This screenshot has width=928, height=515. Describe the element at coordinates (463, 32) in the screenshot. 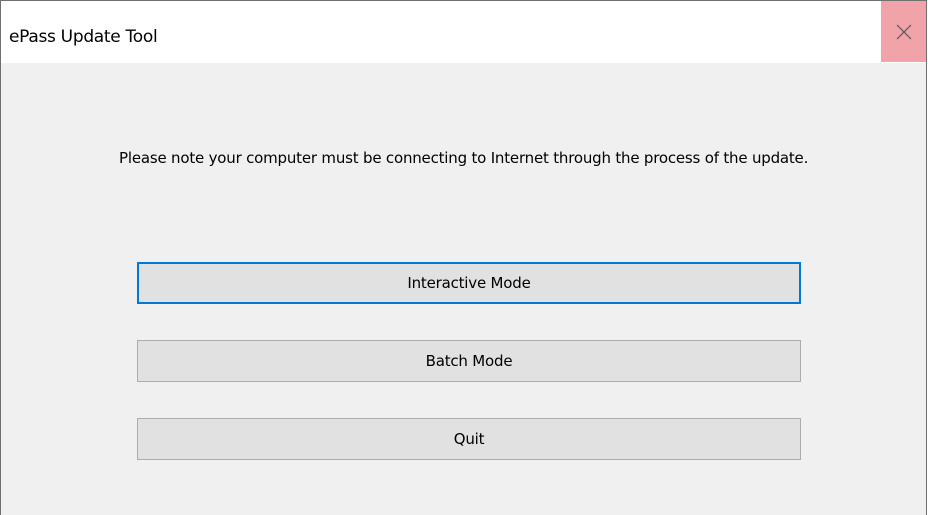

I see `title-bar: ePass Update Tool` at that location.